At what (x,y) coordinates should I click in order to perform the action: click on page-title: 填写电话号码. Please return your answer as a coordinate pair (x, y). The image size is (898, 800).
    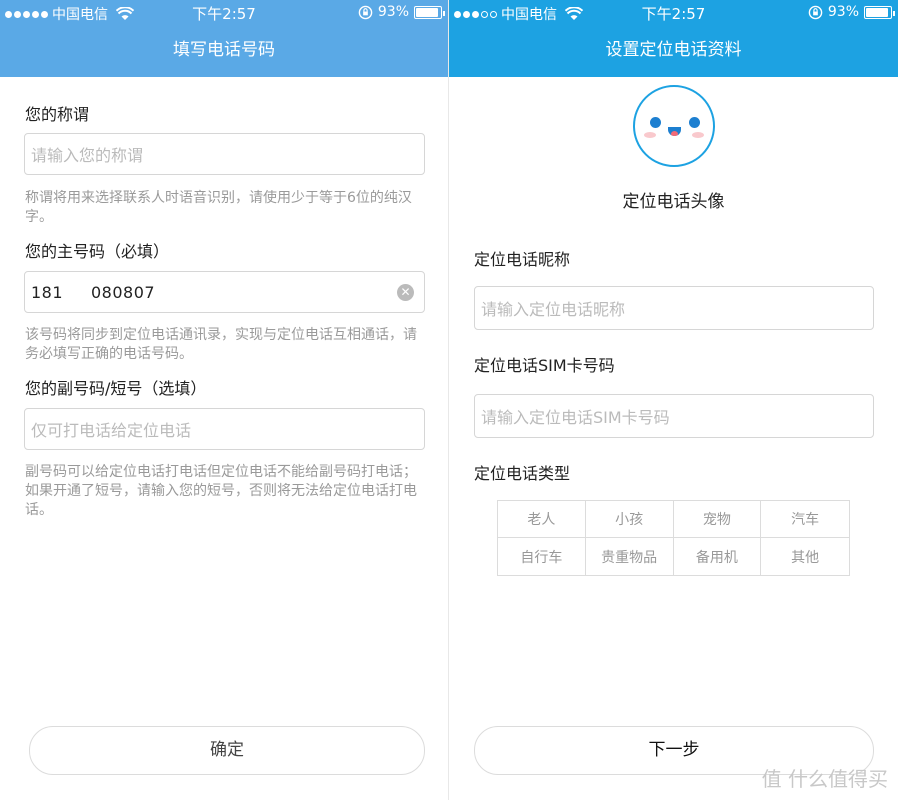
    Looking at the image, I should click on (224, 51).